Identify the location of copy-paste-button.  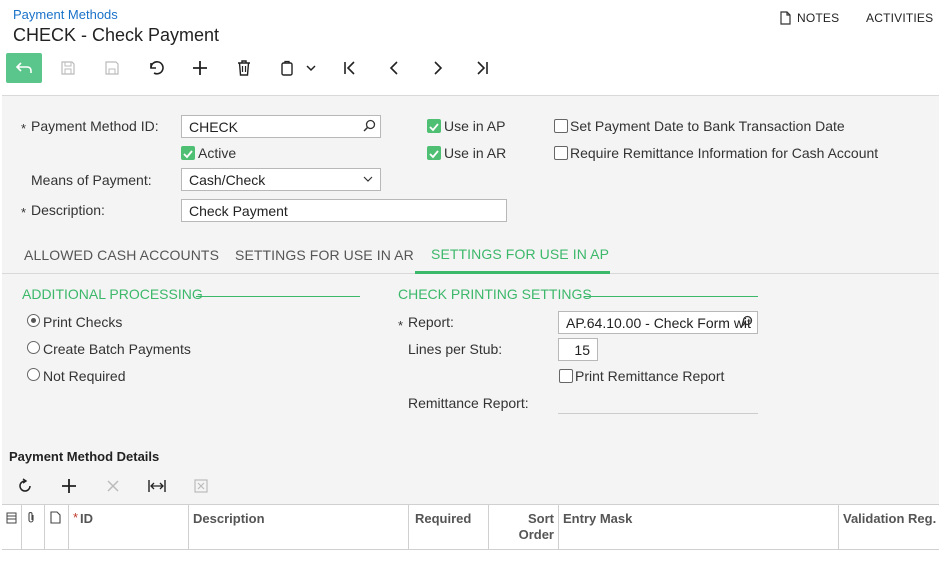
(298, 68).